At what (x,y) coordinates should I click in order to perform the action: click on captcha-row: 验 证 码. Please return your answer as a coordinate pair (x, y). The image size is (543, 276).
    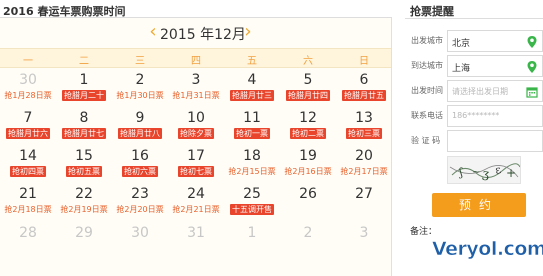
    Looking at the image, I should click on (474, 141).